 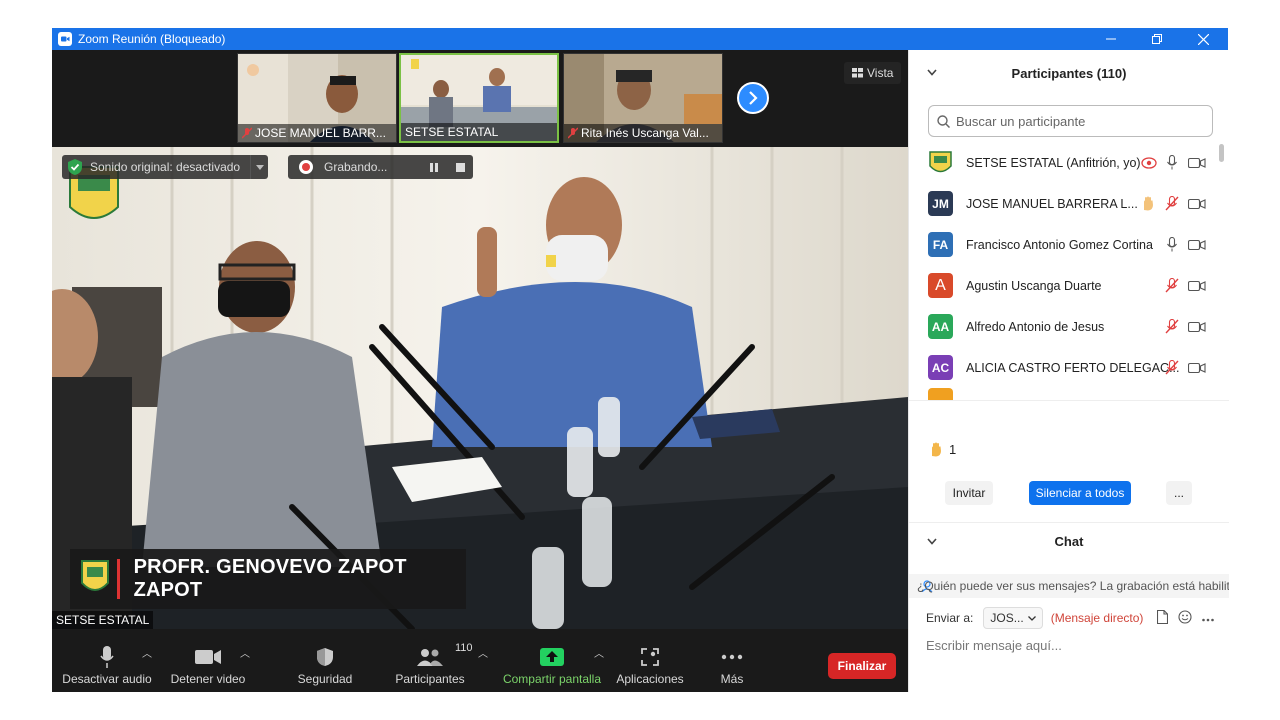 What do you see at coordinates (1221, 153) in the screenshot?
I see `scrollbar-thumb` at bounding box center [1221, 153].